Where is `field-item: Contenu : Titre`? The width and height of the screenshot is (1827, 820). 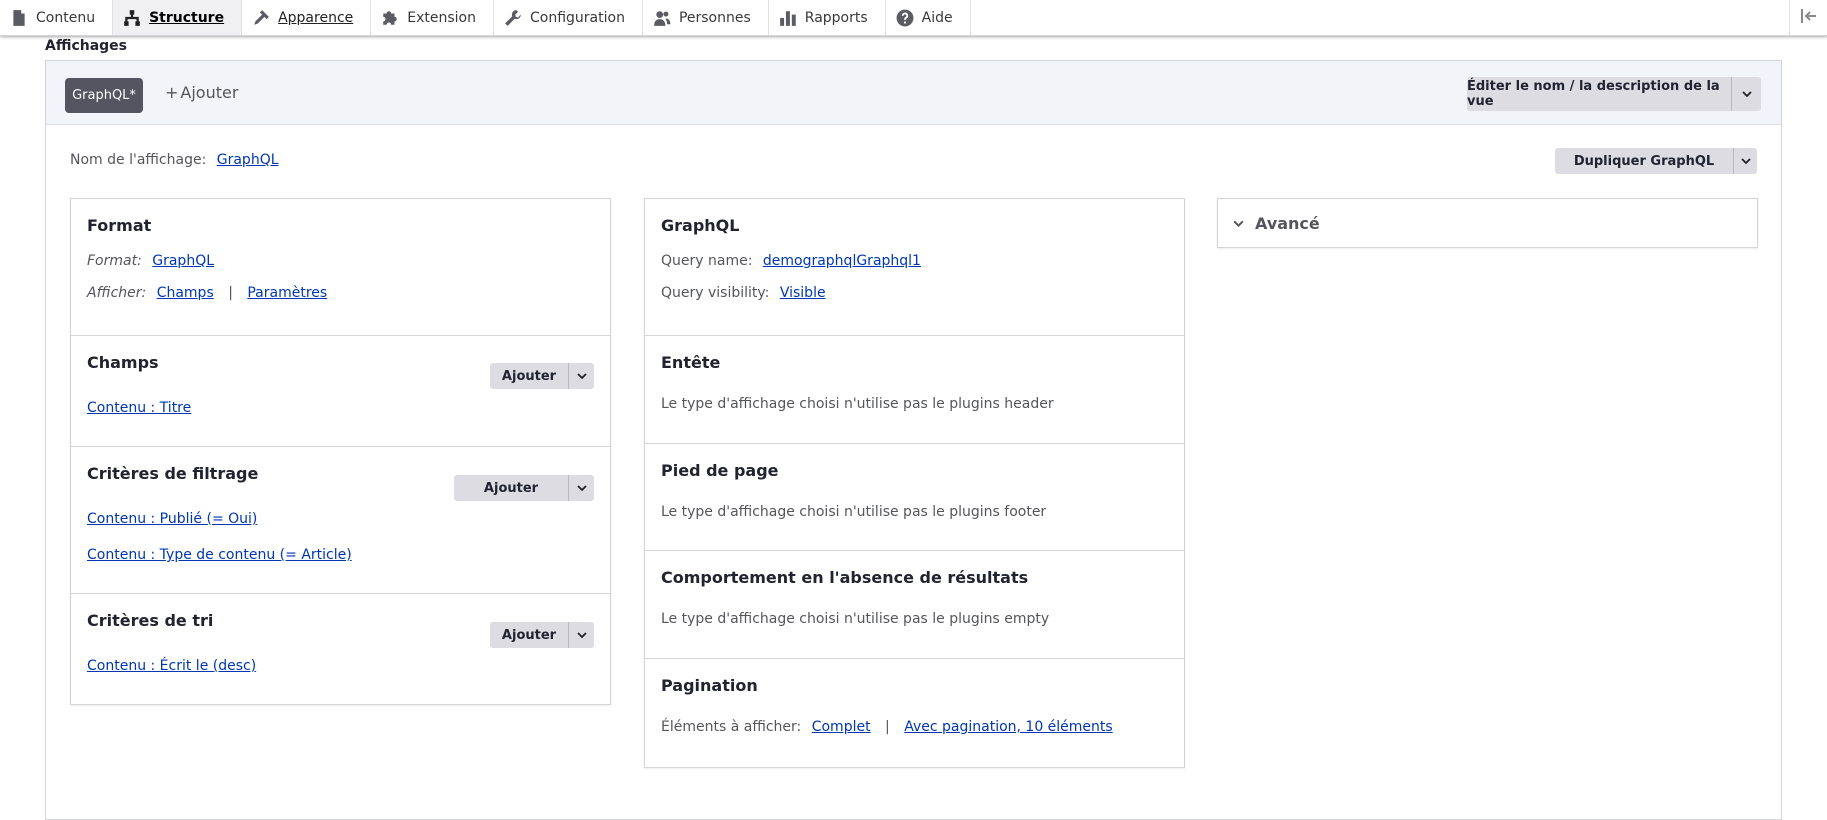
field-item: Contenu : Titre is located at coordinates (340, 408).